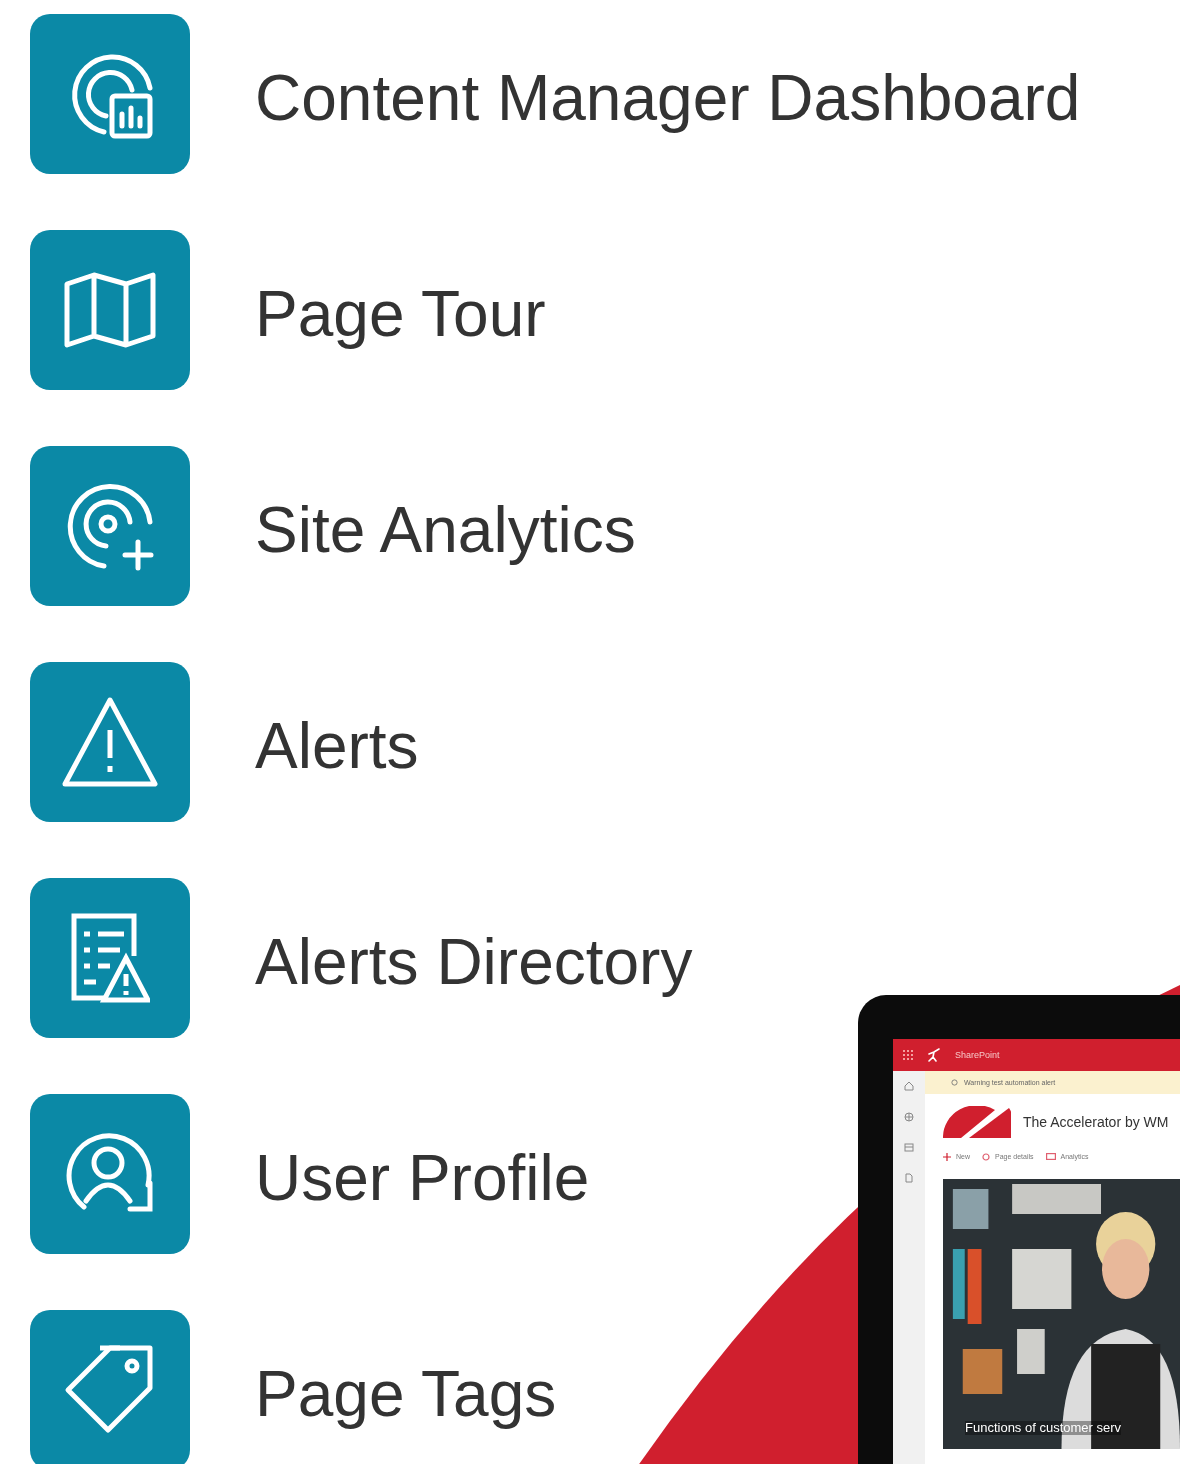 Image resolution: width=1180 pixels, height=1464 pixels. What do you see at coordinates (1050, 1156) in the screenshot?
I see `chart-icon` at bounding box center [1050, 1156].